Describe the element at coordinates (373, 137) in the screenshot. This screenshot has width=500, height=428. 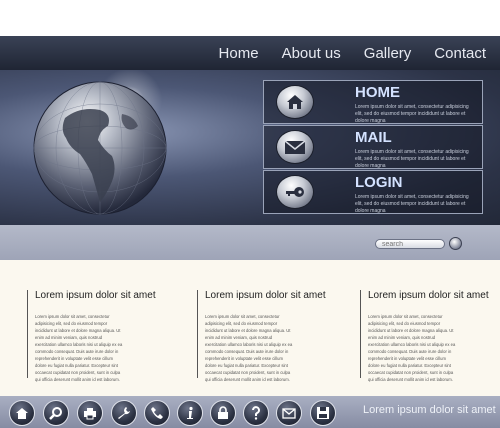
I see `mail-panel-title: MAIL` at that location.